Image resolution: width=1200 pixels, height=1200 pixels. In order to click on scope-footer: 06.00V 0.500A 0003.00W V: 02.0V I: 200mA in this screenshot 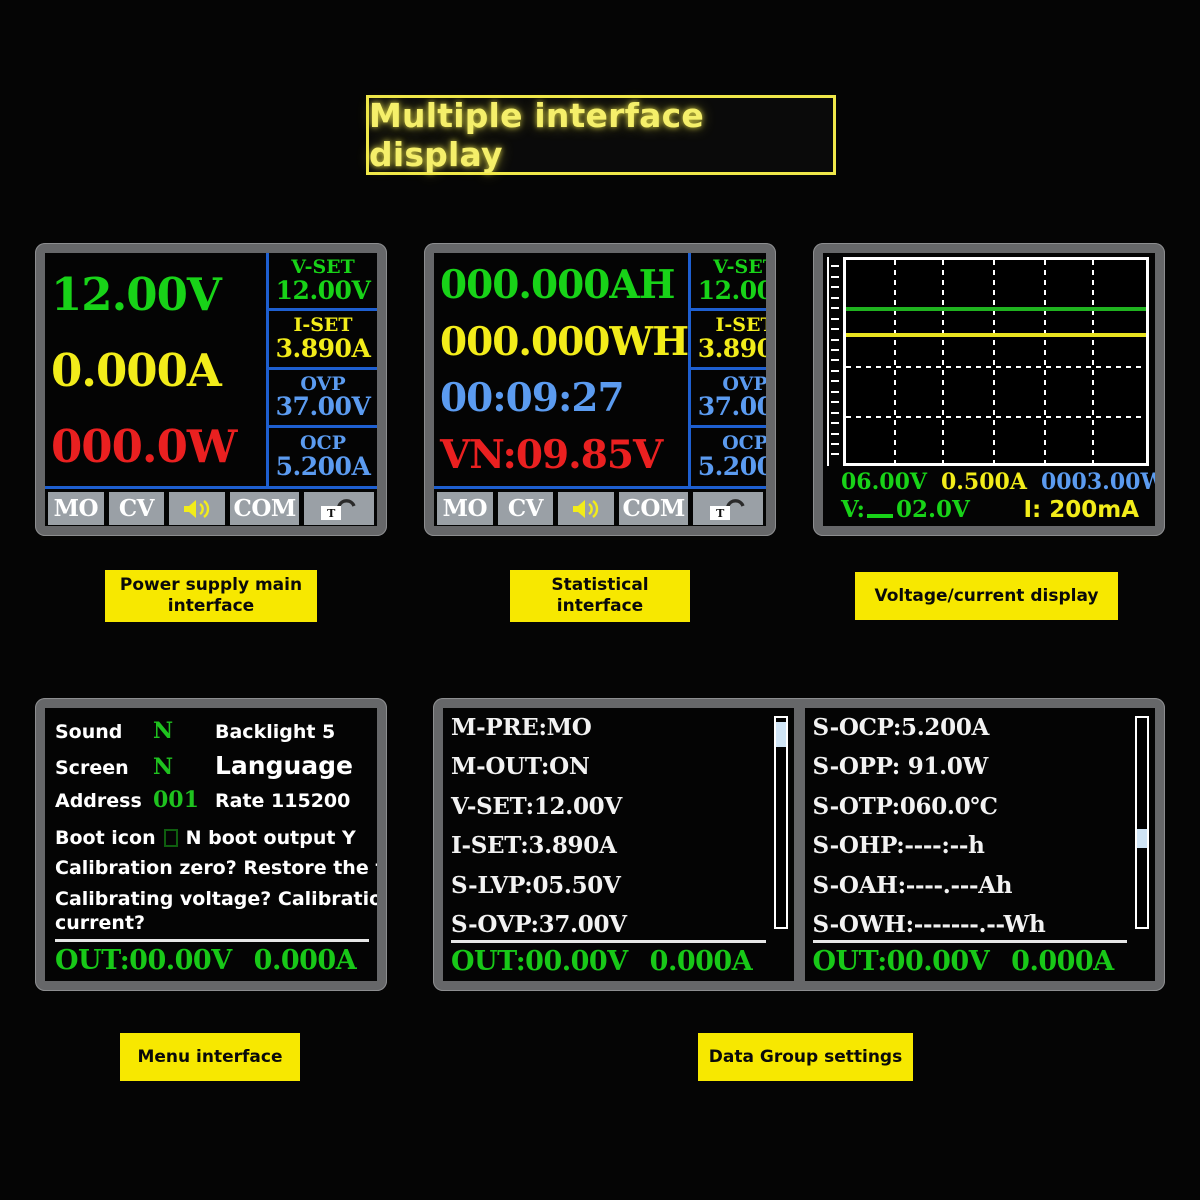, I will do `click(991, 494)`.